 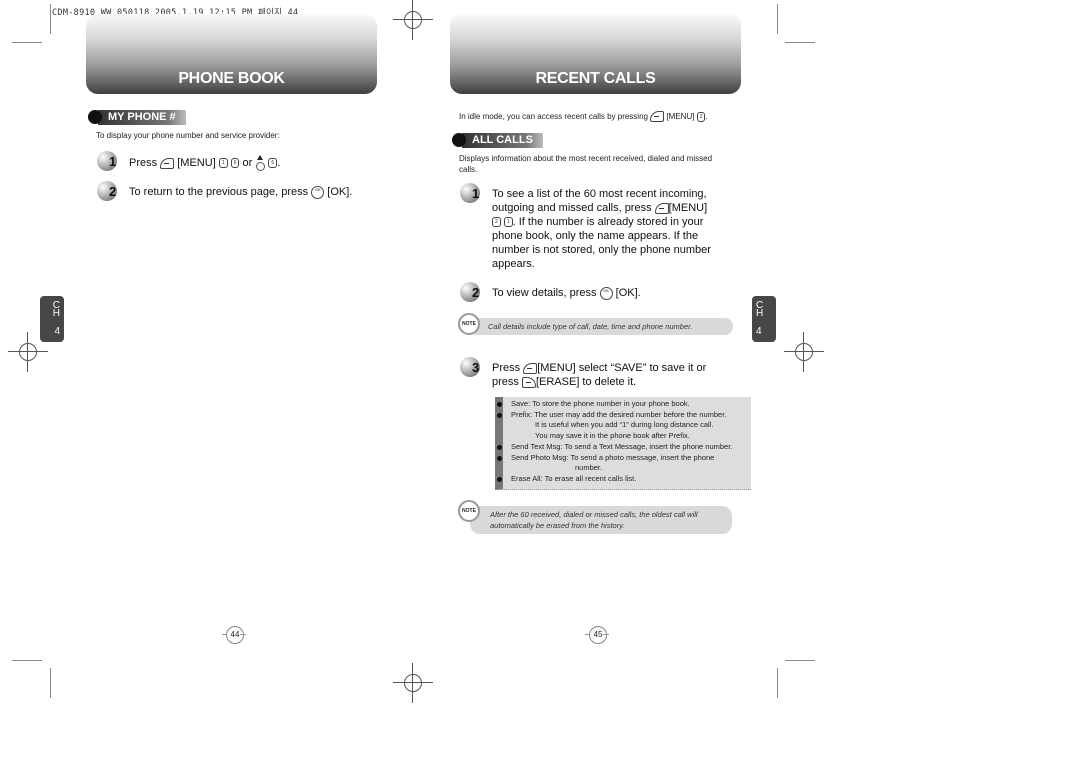 I want to click on step-2-text: To view details, press OK [OK]., so click(x=566, y=293).